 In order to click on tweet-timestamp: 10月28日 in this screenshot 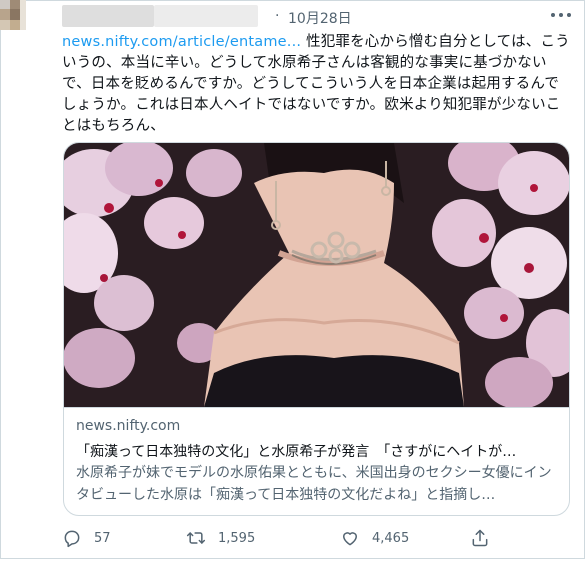, I will do `click(320, 18)`.